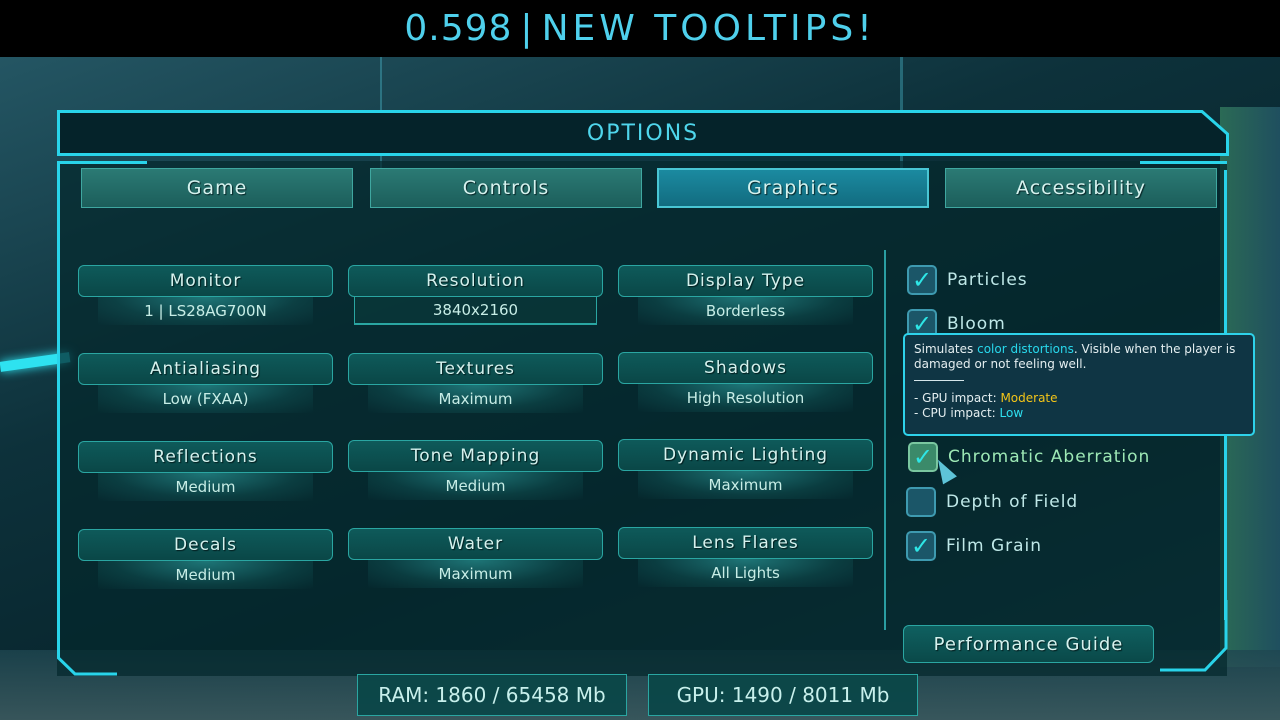 Image resolution: width=1280 pixels, height=720 pixels. What do you see at coordinates (205, 575) in the screenshot?
I see `setting-decals-value: Medium` at bounding box center [205, 575].